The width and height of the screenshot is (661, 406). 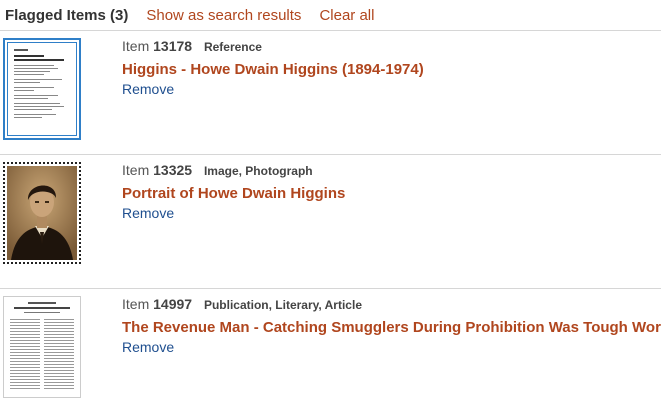 I want to click on item-title-link: Higgins - Howe Dwain Higgins (1894-1974), so click(x=273, y=69).